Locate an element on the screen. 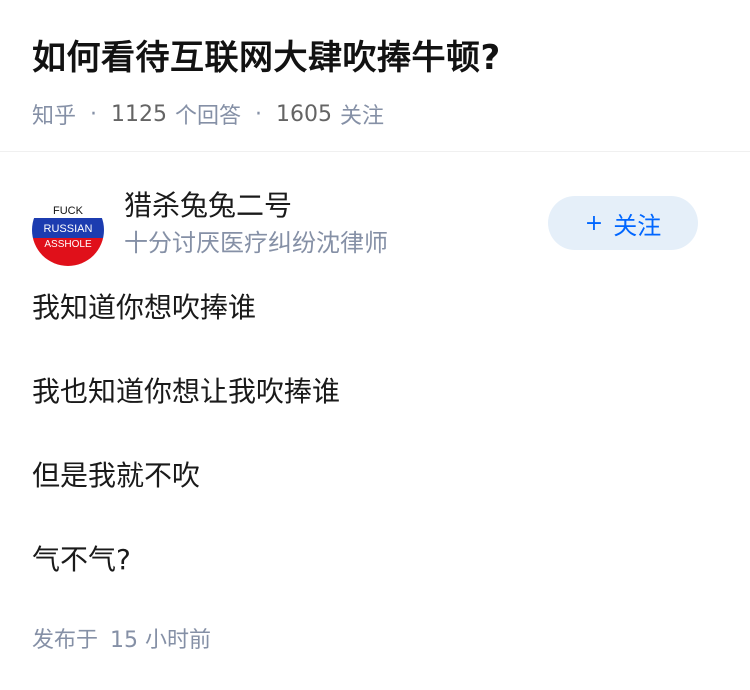 This screenshot has height=690, width=750. published-time: 15 小时前 is located at coordinates (161, 640).